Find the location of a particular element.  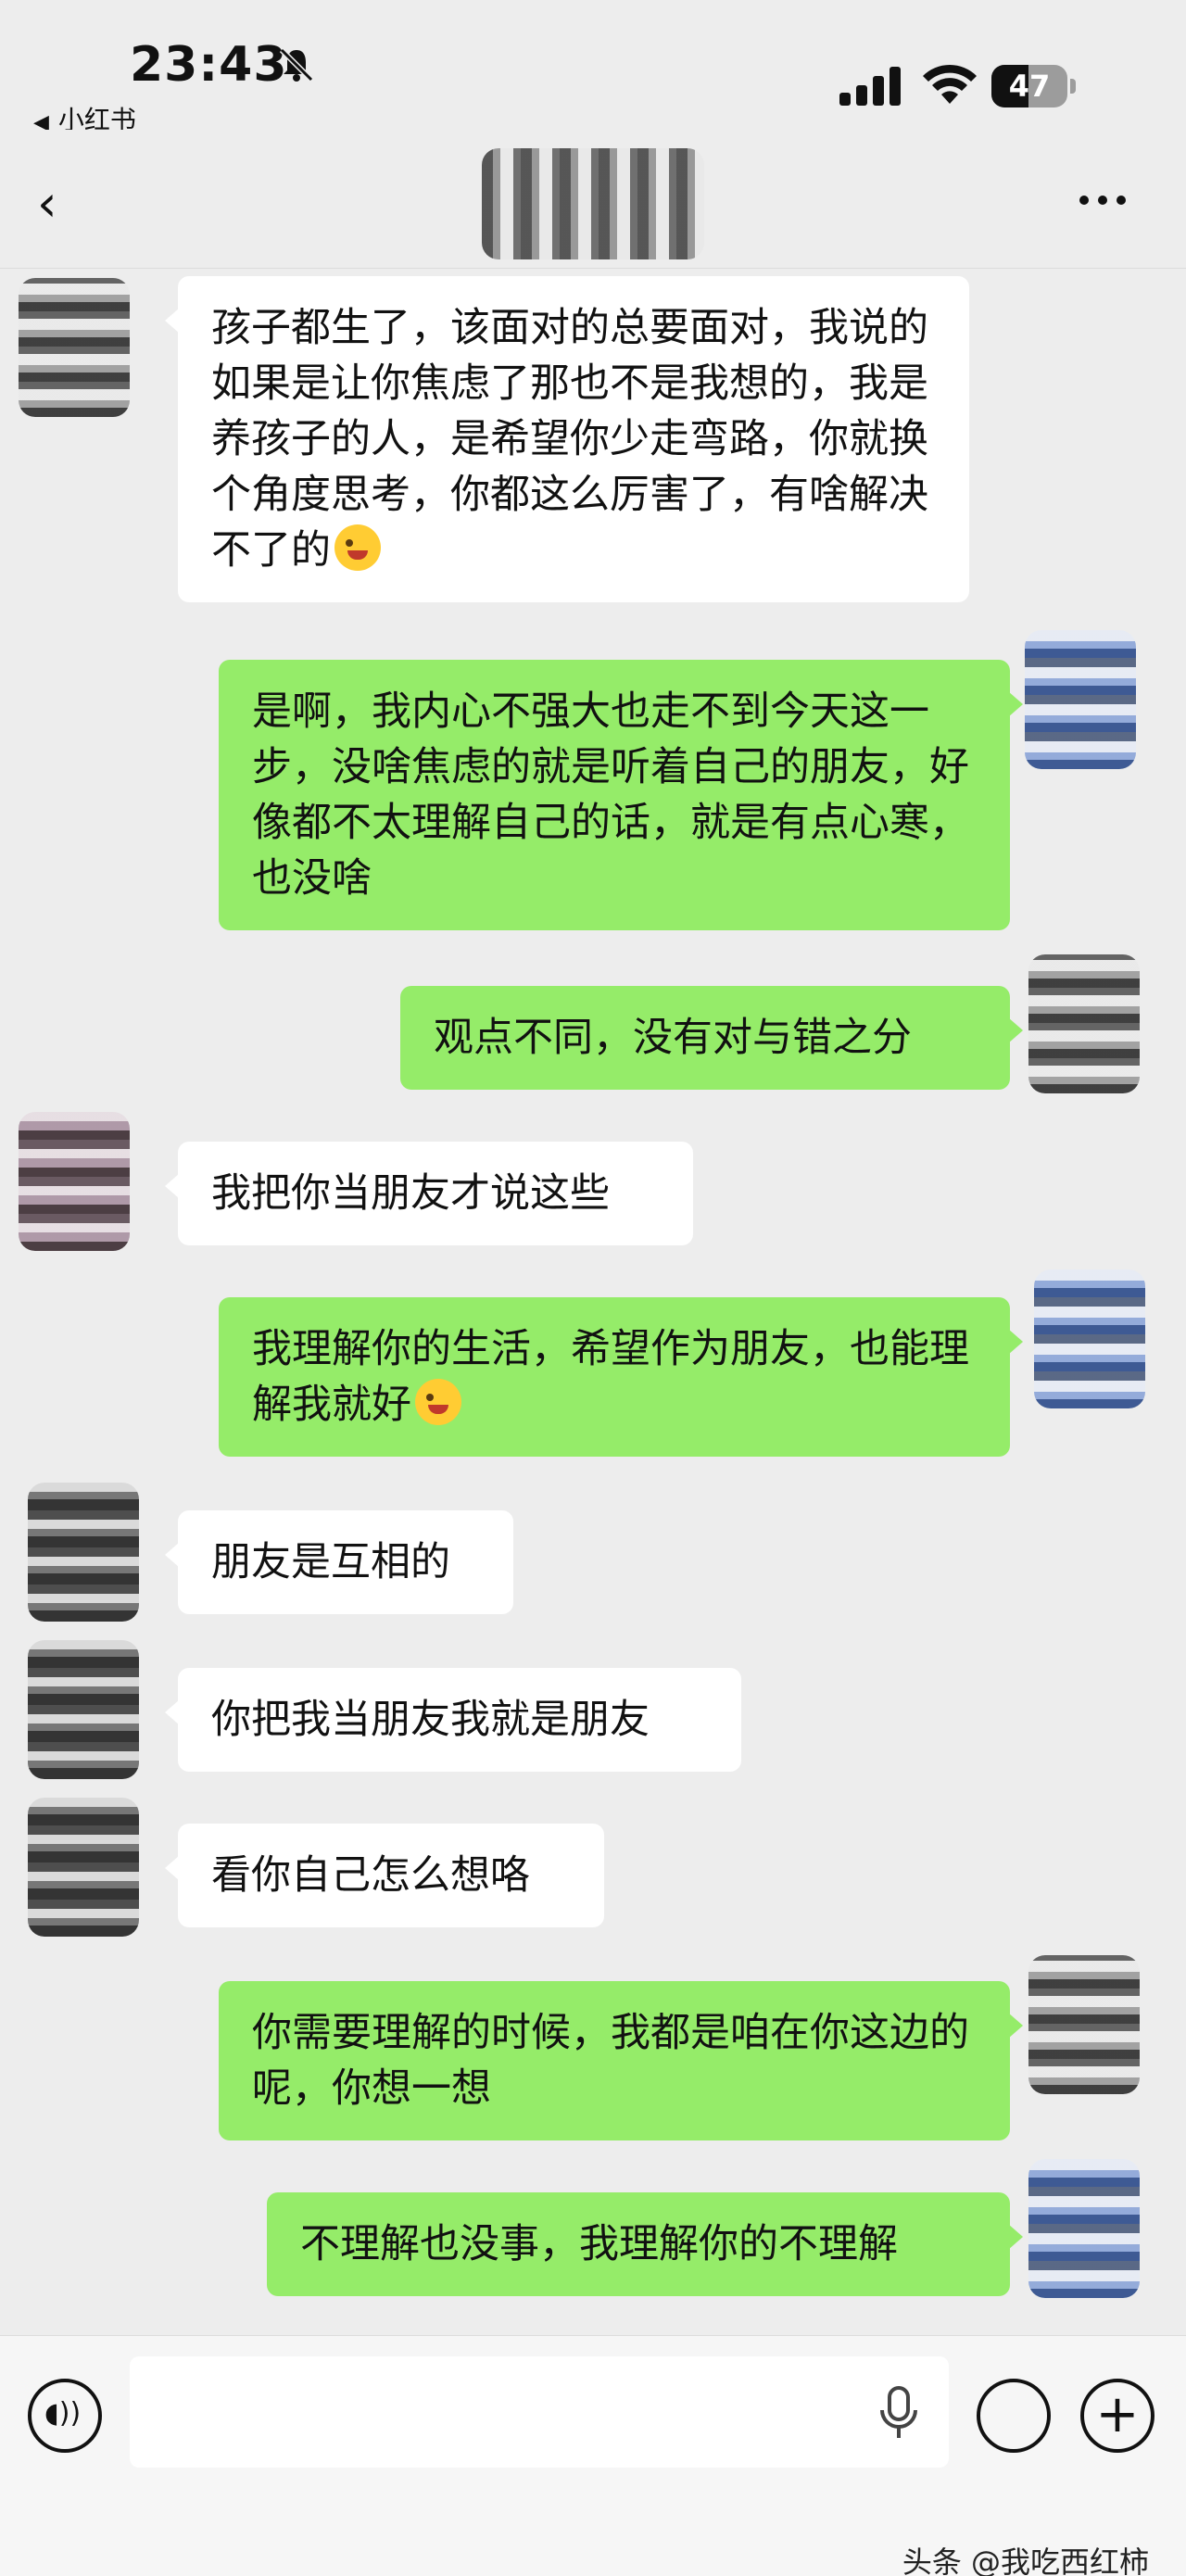

message-bubble-outgoing: 观点不同，没有对与错之分 is located at coordinates (711, 1038).